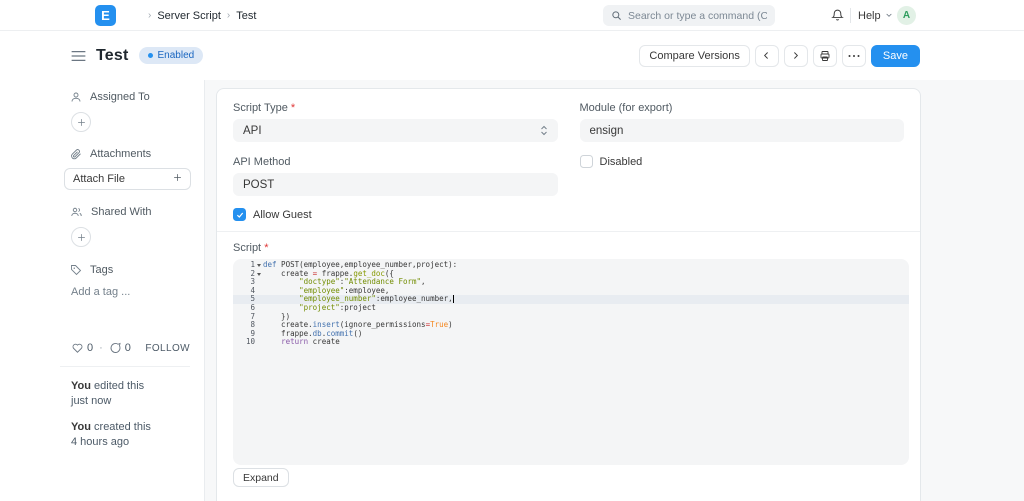  What do you see at coordinates (76, 154) in the screenshot?
I see `paperclip-icon` at bounding box center [76, 154].